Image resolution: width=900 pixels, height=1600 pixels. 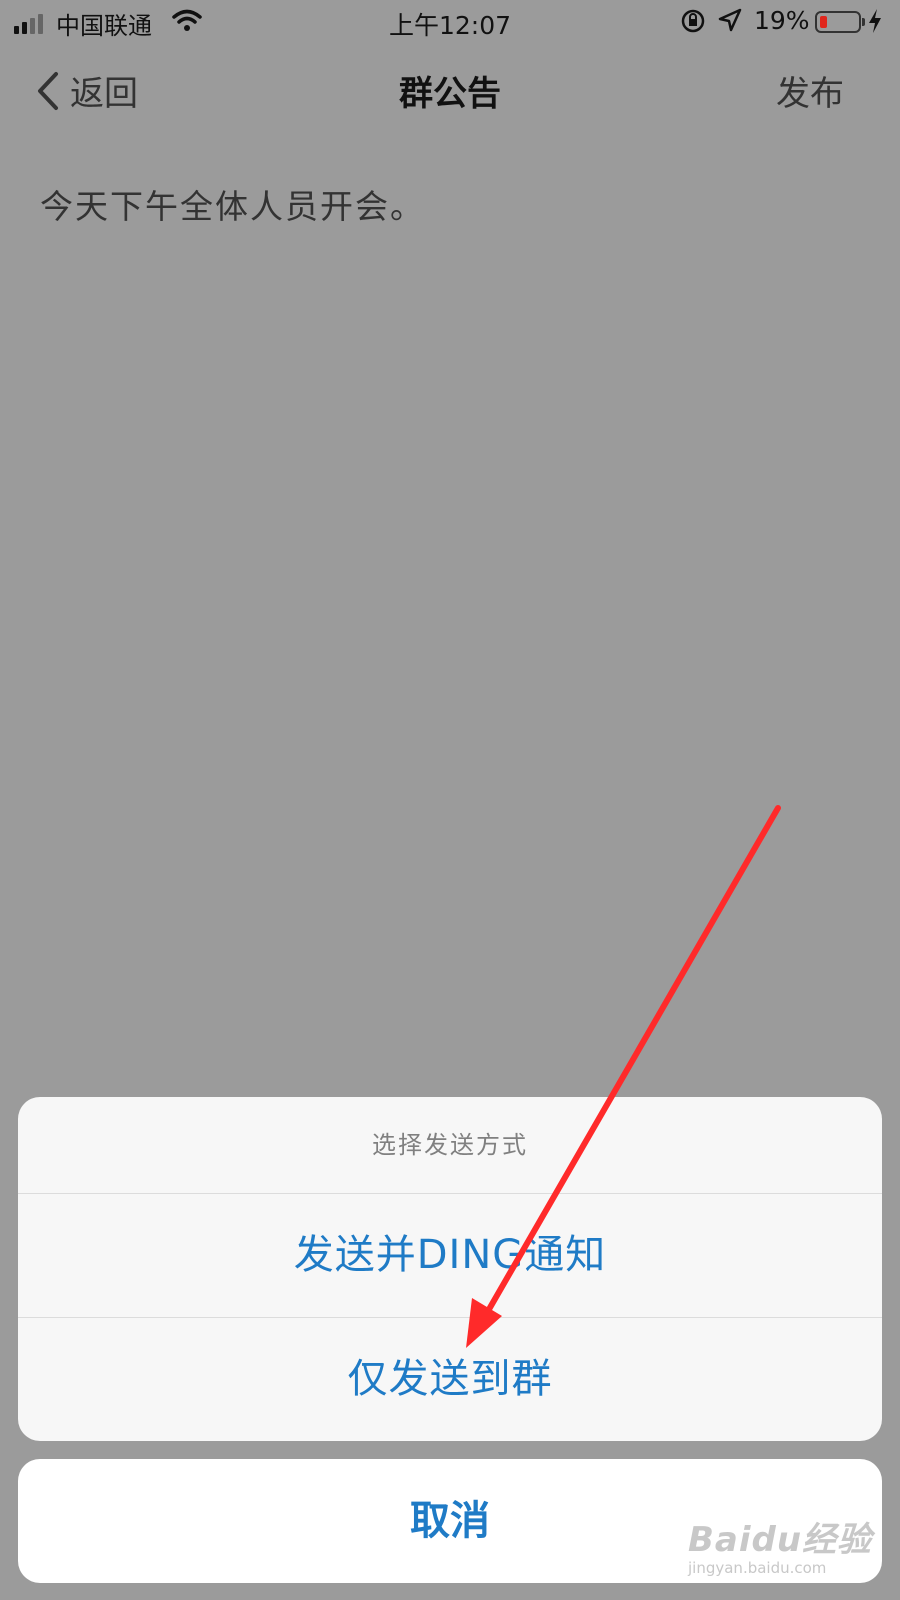 I want to click on status-bar: 中国联通 上午12:07 19%, so click(x=450, y=22).